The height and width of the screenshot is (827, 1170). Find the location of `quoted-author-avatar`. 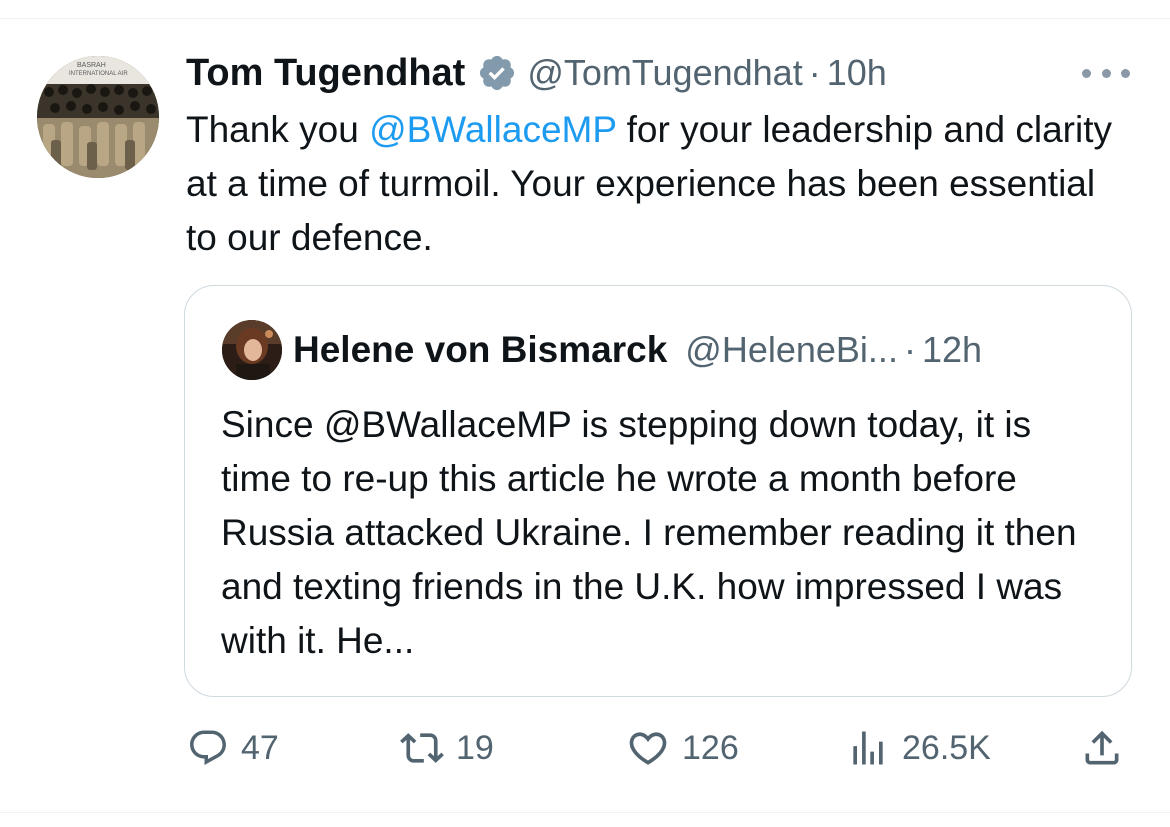

quoted-author-avatar is located at coordinates (252, 350).